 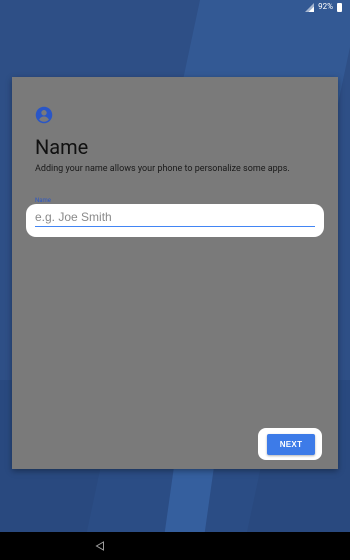 I want to click on status-indicators: 92%, so click(x=323, y=7).